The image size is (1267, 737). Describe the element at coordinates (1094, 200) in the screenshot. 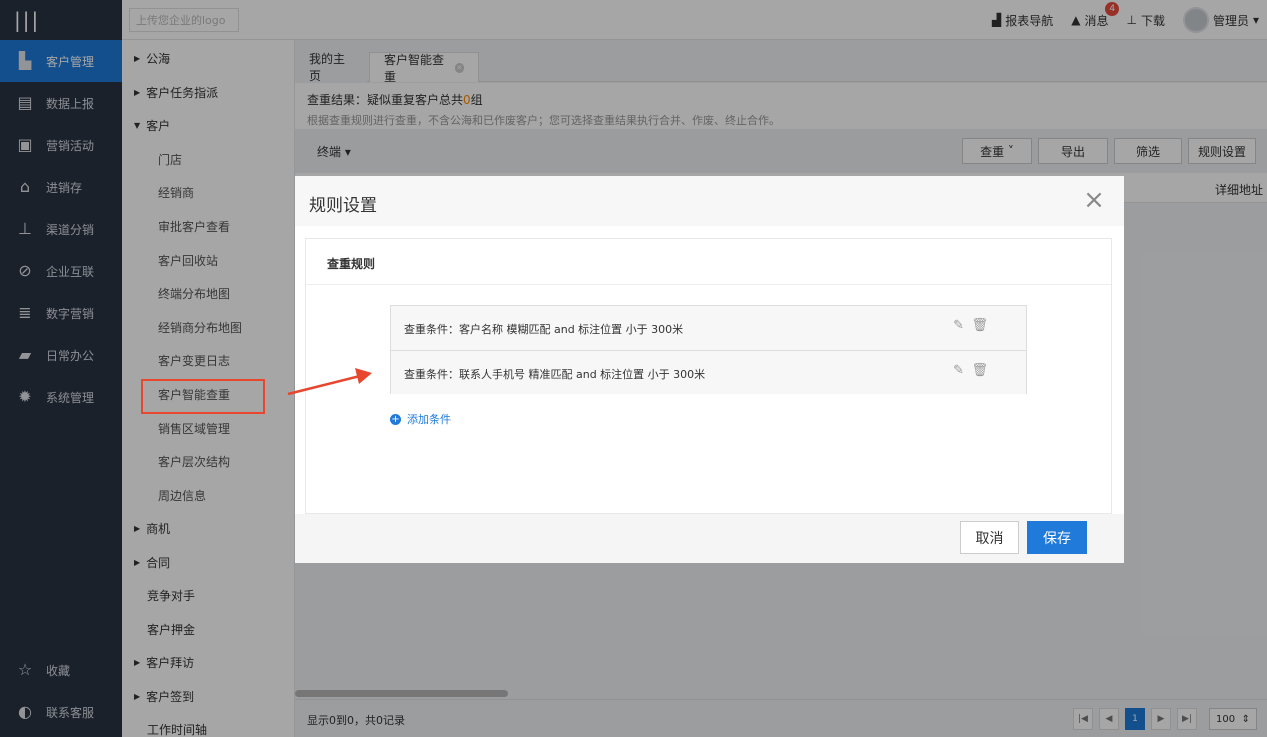

I see `close-icon: ×` at that location.